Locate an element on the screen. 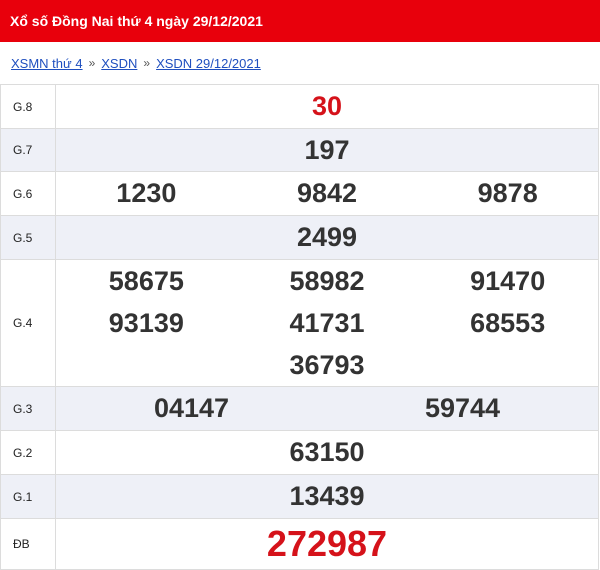 This screenshot has height=570, width=600. prize-numbers: 272987 is located at coordinates (327, 544).